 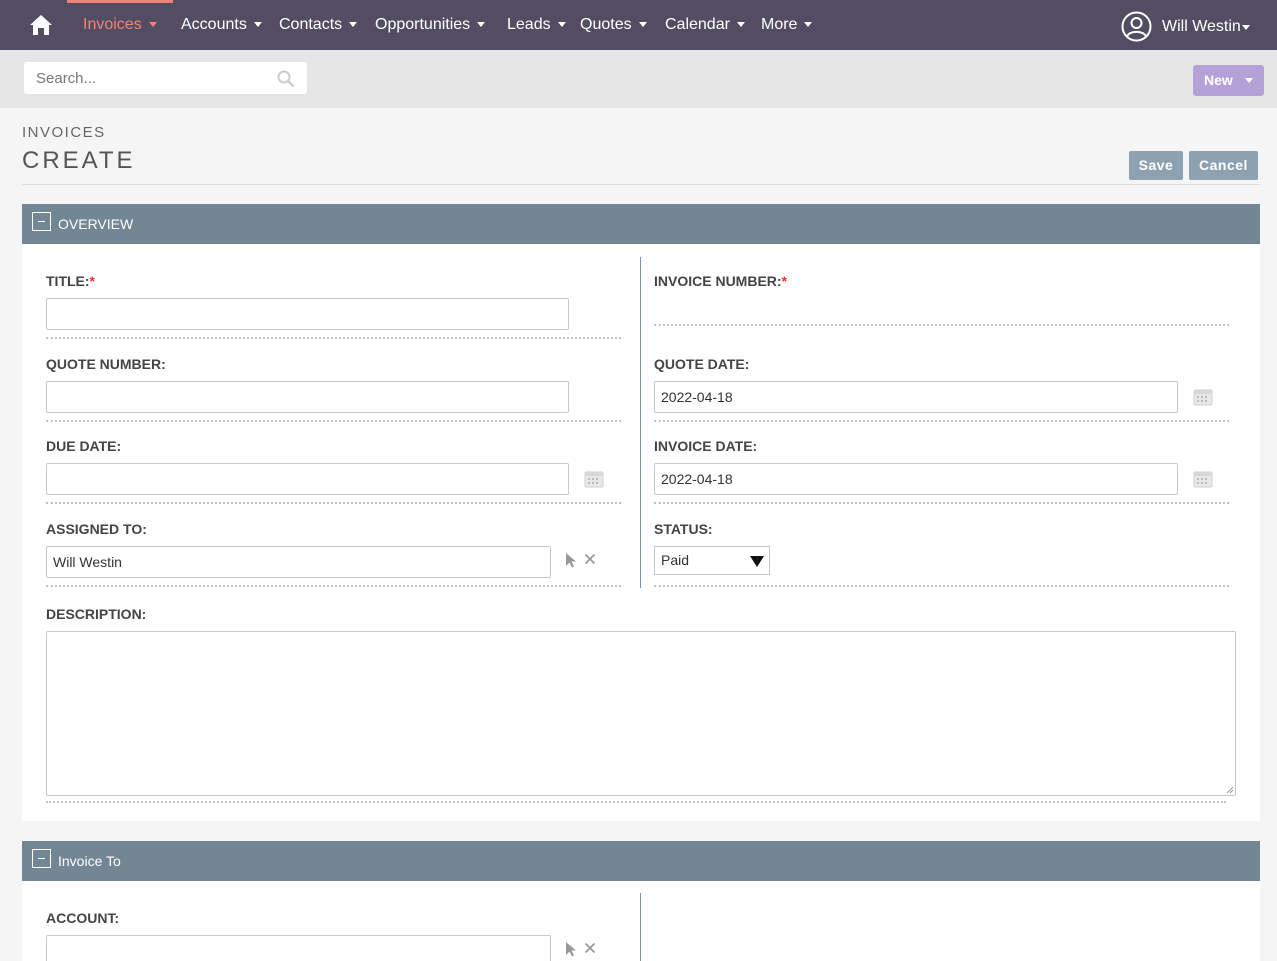 What do you see at coordinates (787, 25) in the screenshot?
I see `nav-item-more: More` at bounding box center [787, 25].